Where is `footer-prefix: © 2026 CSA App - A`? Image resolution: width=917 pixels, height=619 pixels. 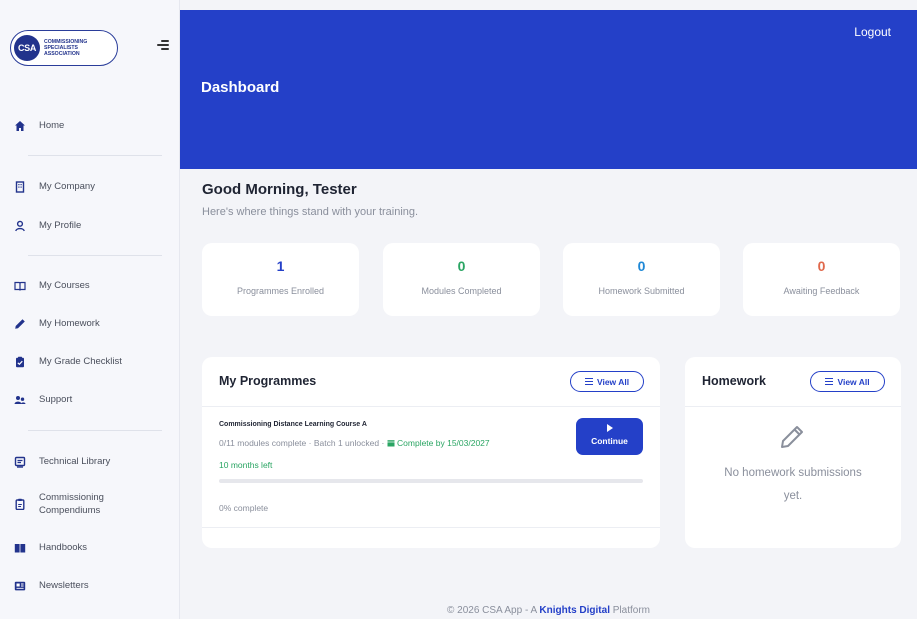 footer-prefix: © 2026 CSA App - A is located at coordinates (491, 610).